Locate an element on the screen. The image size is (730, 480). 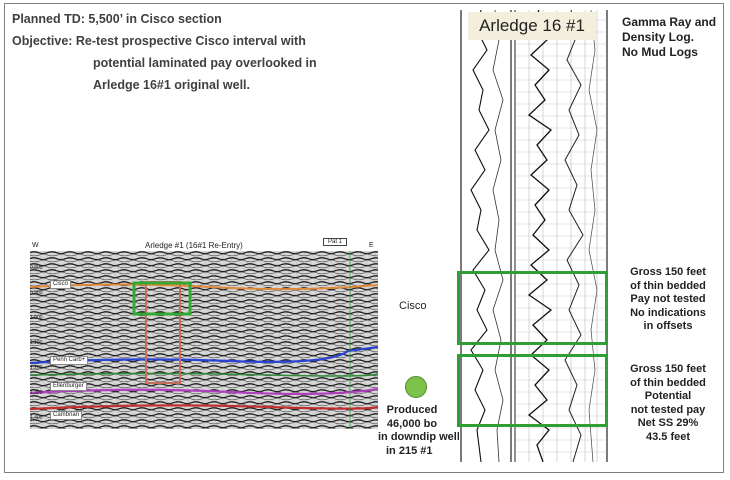
zone-lower-note-line: Gross 150 feet is located at coordinates (668, 369).